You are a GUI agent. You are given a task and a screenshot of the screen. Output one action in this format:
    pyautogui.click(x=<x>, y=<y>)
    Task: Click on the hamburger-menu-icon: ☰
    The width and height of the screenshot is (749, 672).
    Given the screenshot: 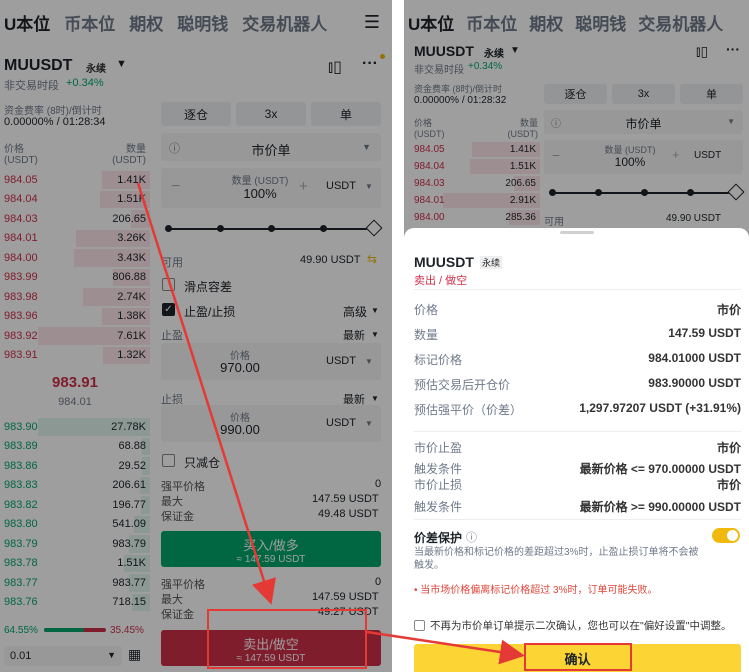 What is the action you would take?
    pyautogui.click(x=372, y=22)
    